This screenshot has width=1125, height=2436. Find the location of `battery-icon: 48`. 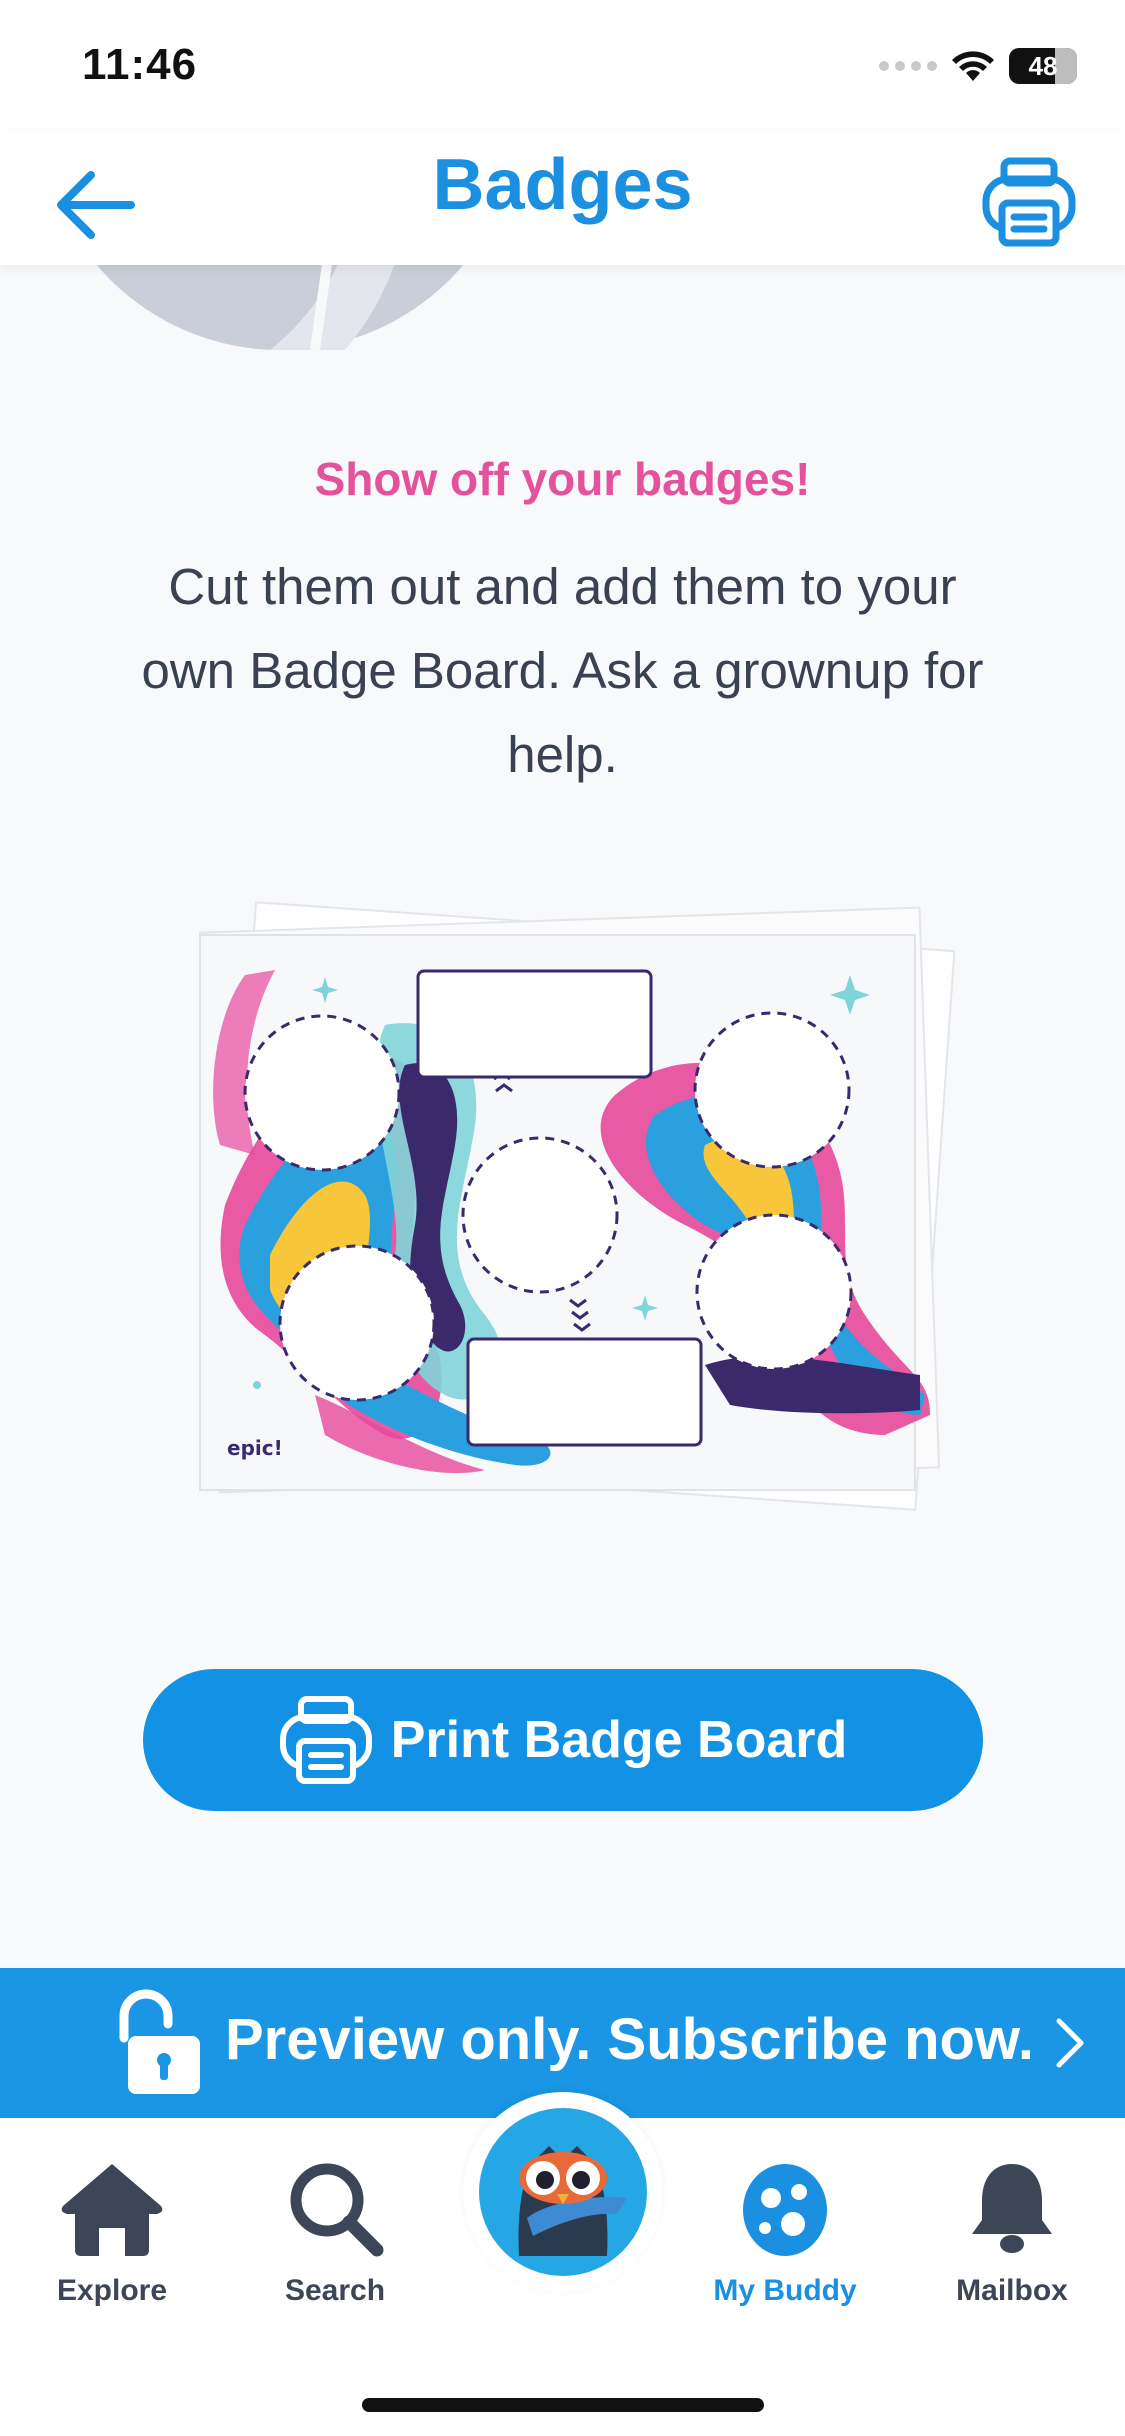

battery-icon: 48 is located at coordinates (1043, 66).